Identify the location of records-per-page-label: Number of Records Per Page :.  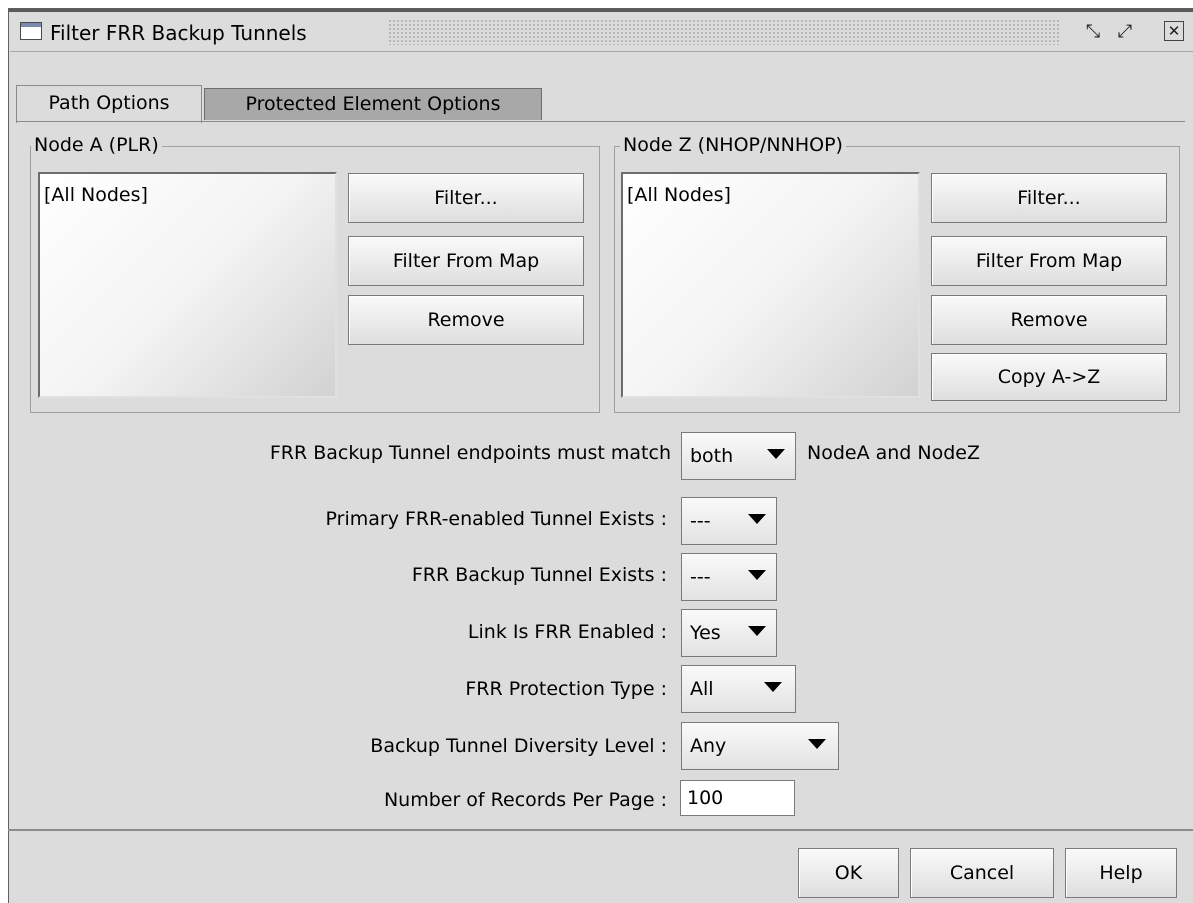
(525, 800).